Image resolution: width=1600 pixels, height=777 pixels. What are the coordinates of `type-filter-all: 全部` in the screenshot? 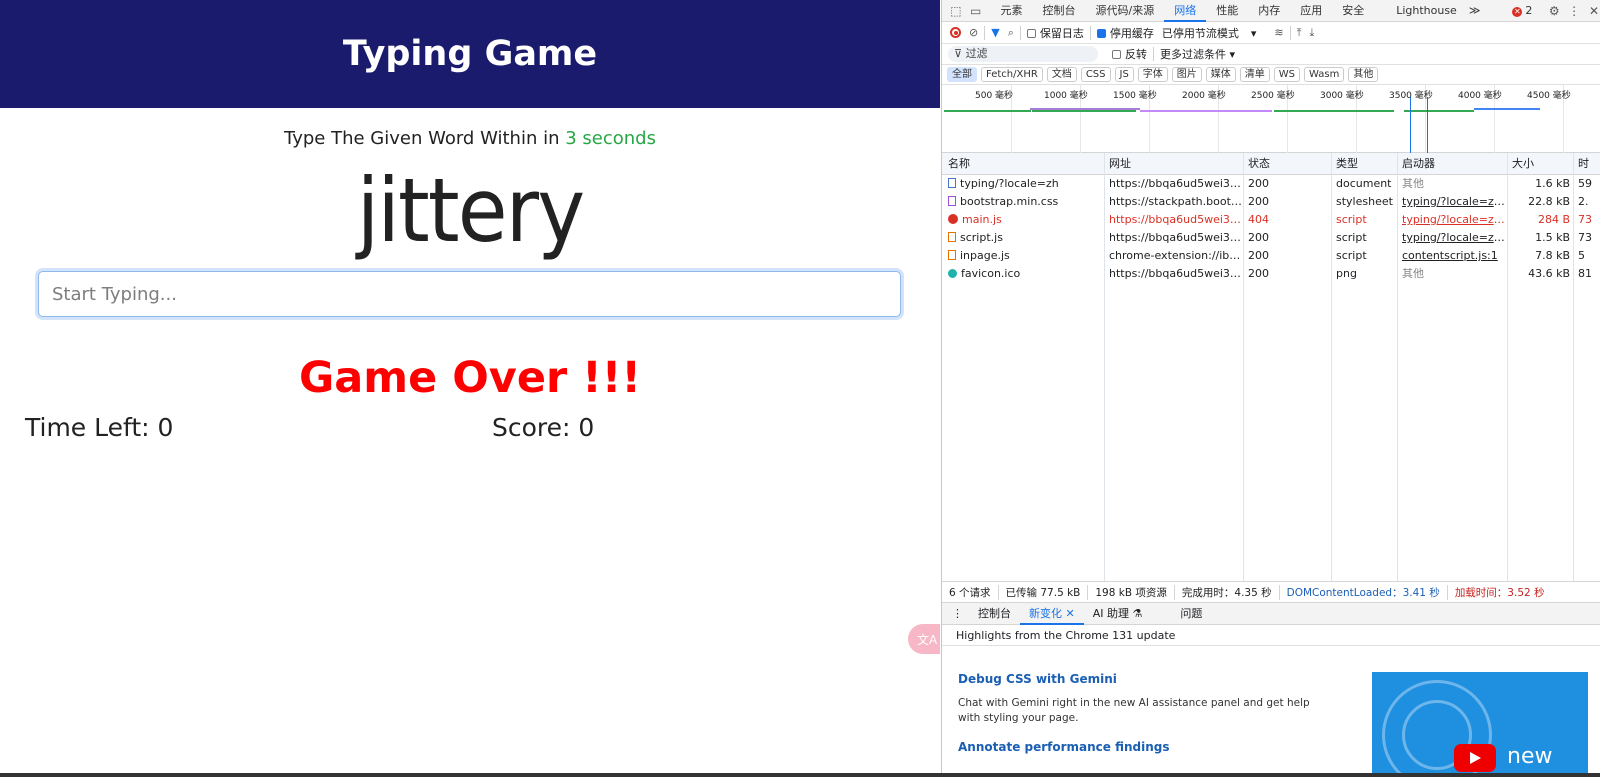 It's located at (962, 74).